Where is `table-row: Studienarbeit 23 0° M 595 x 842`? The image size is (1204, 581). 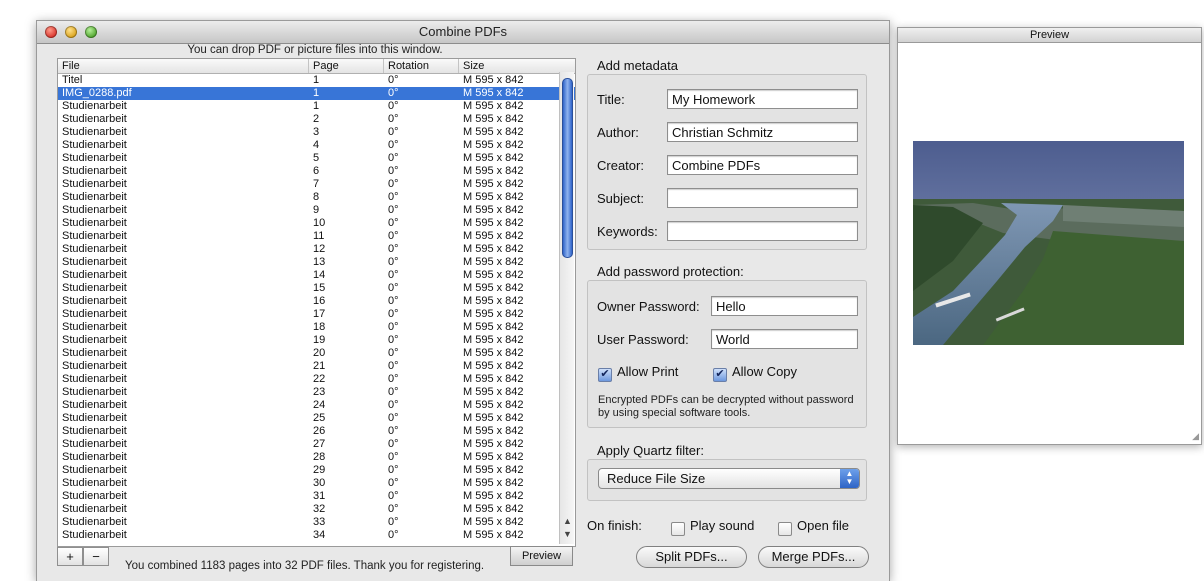
table-row: Studienarbeit 23 0° M 595 x 842 is located at coordinates (316, 392).